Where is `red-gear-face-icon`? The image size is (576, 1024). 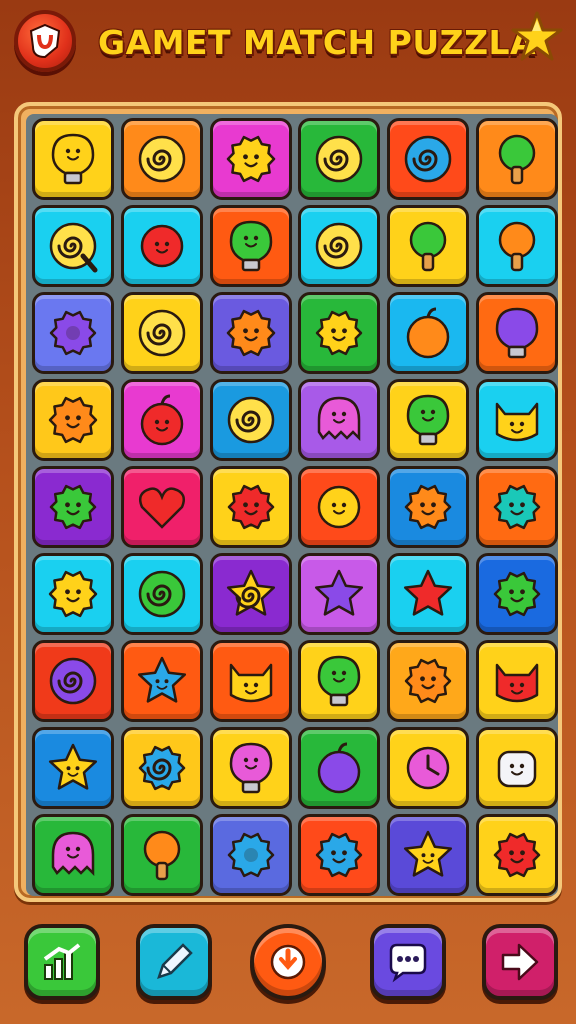 red-gear-face-icon is located at coordinates (517, 855).